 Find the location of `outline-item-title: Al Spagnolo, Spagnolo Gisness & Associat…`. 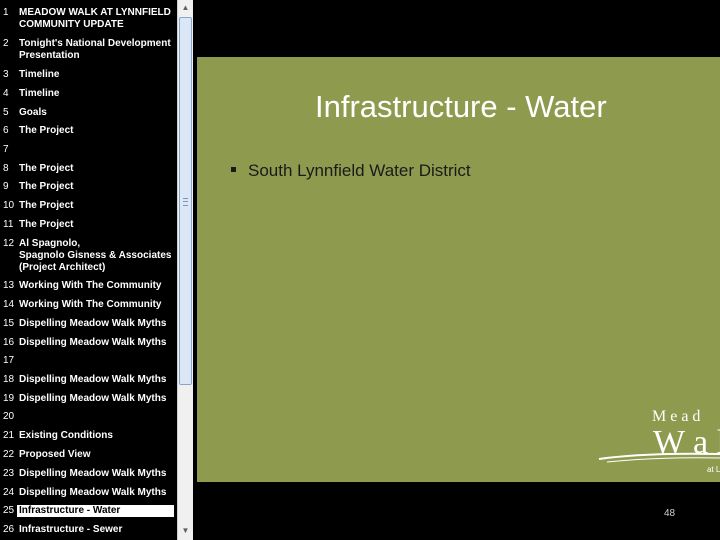

outline-item-title: Al Spagnolo, Spagnolo Gisness & Associat… is located at coordinates (95, 255).